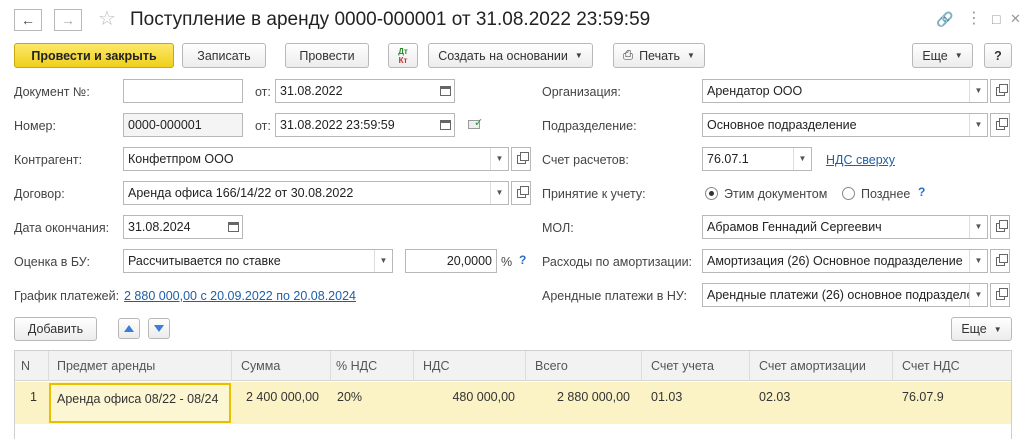 The image size is (1024, 439). I want to click on close-icon: ✕, so click(1015, 19).